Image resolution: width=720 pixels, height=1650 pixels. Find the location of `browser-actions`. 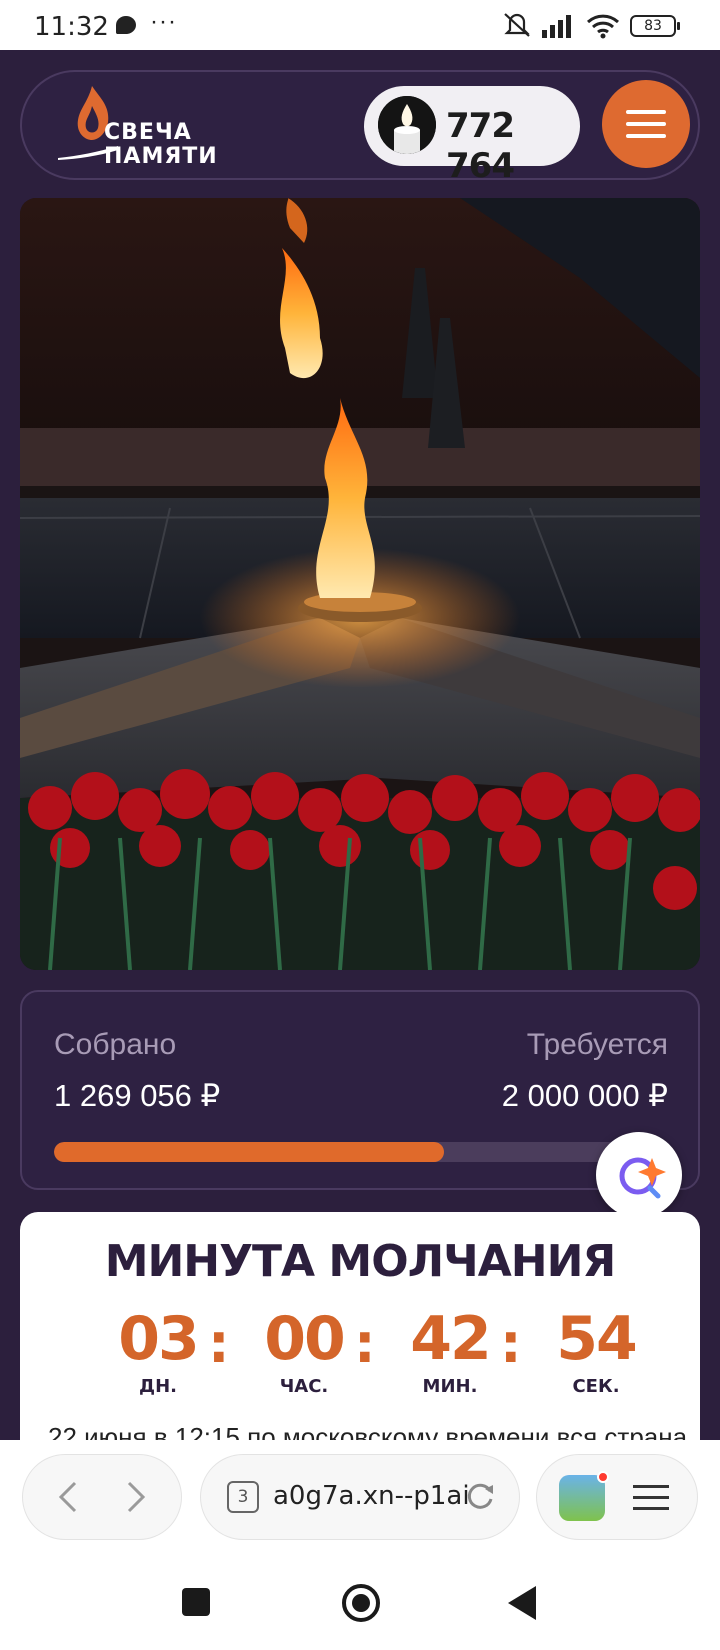

browser-actions is located at coordinates (617, 1497).